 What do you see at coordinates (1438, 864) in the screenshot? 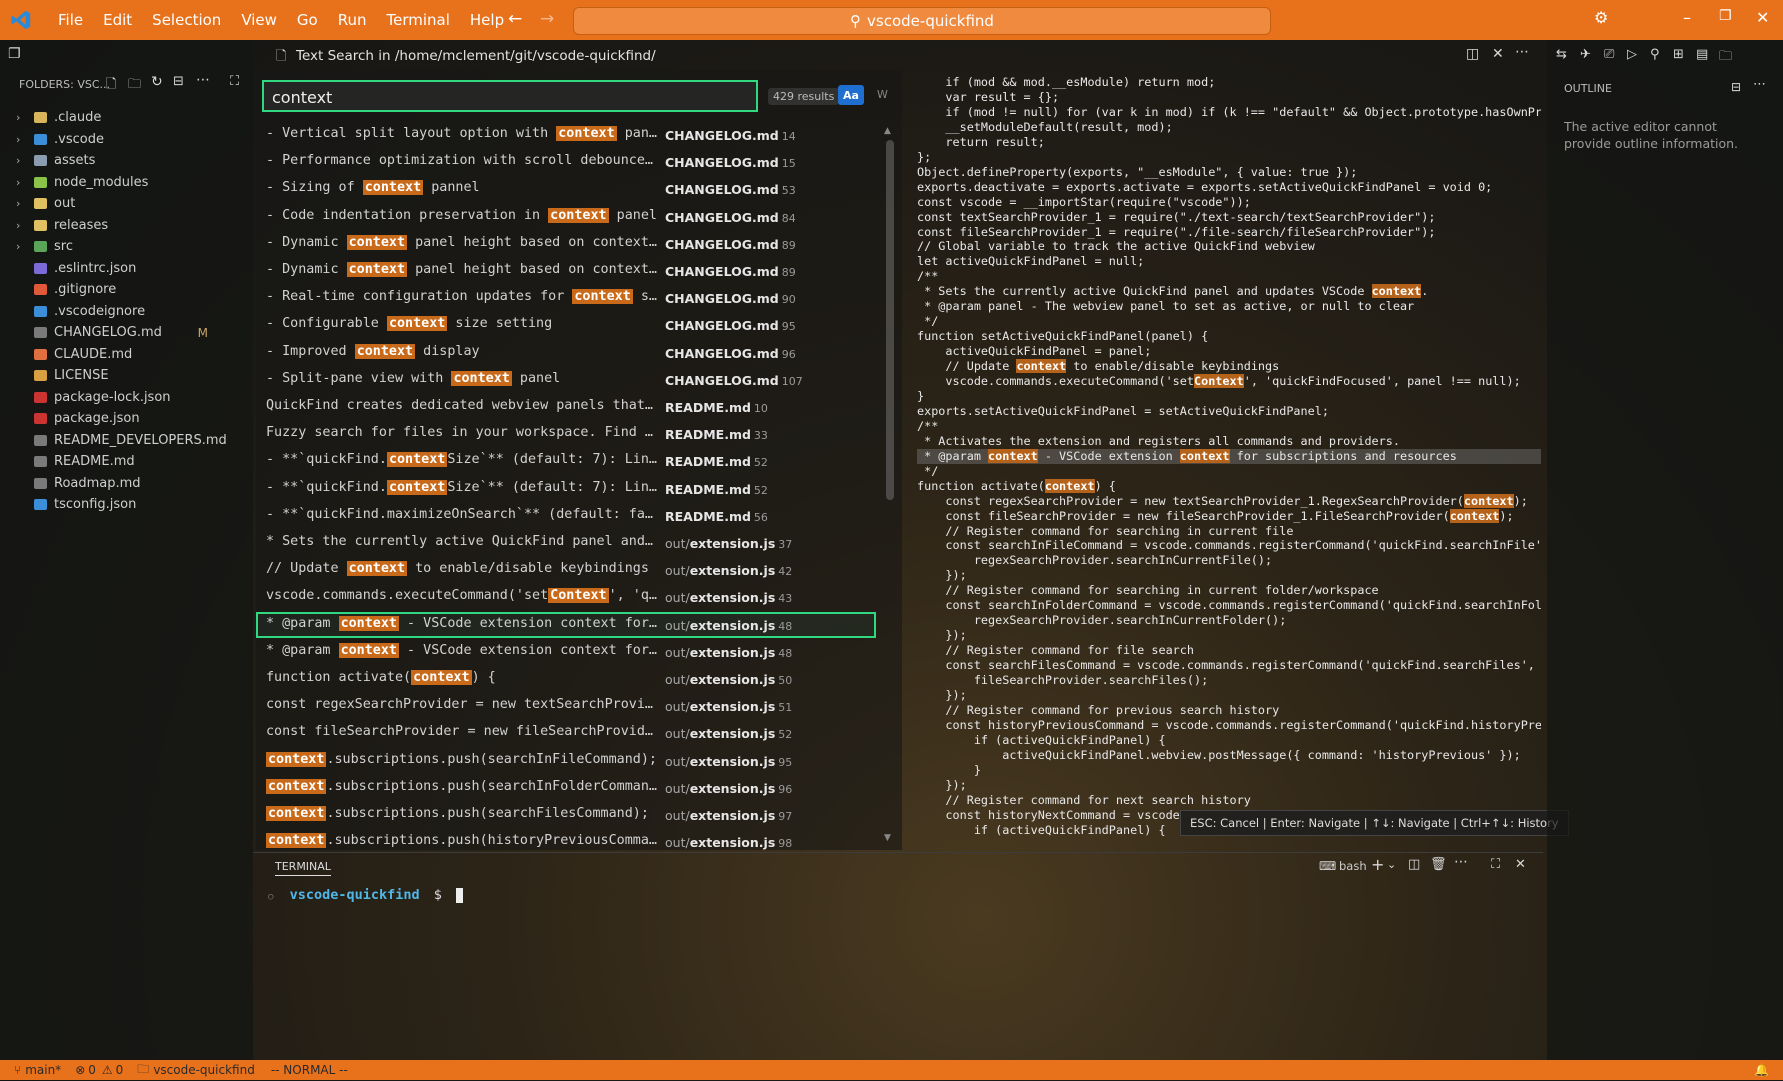
I see `trash-icon: 🗑` at bounding box center [1438, 864].